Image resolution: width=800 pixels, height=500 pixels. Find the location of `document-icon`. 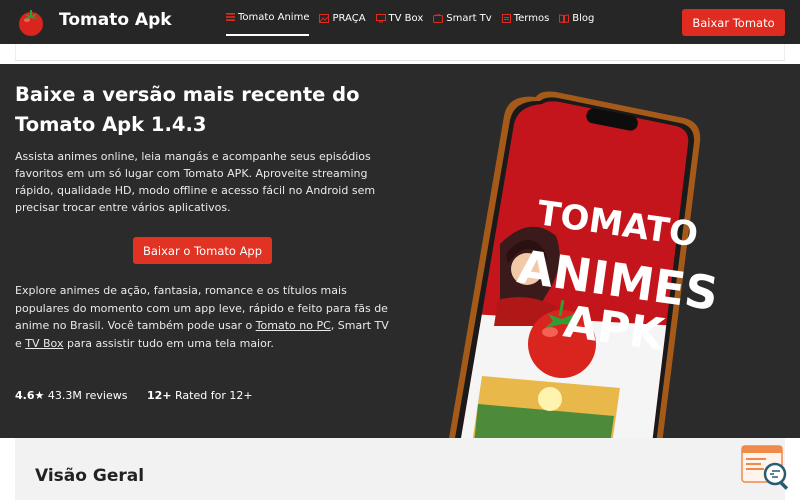

document-icon is located at coordinates (506, 18).